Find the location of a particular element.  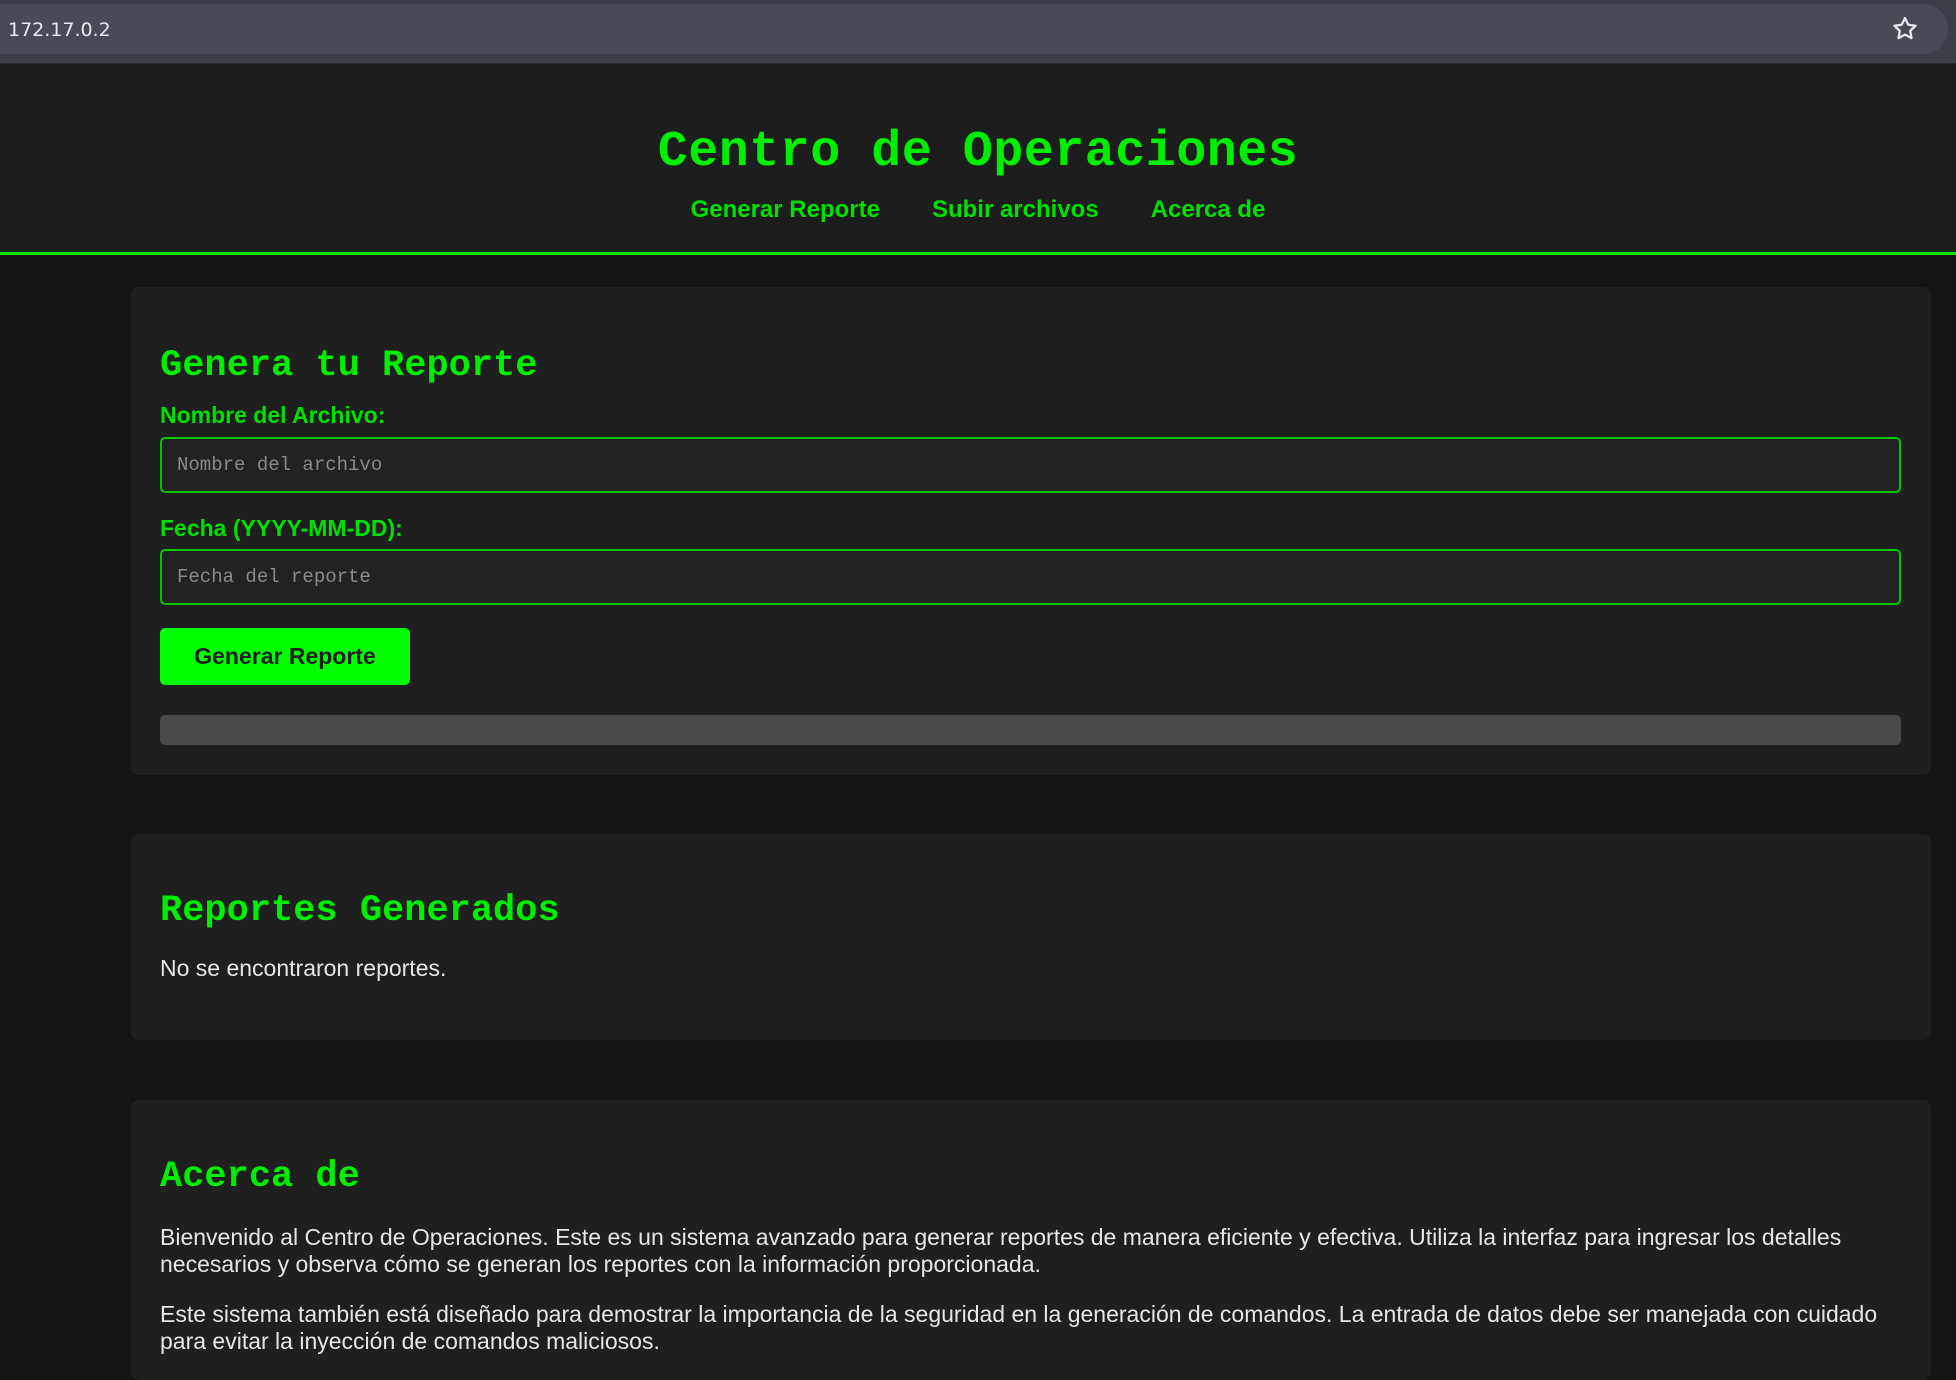

date-input is located at coordinates (1030, 577).